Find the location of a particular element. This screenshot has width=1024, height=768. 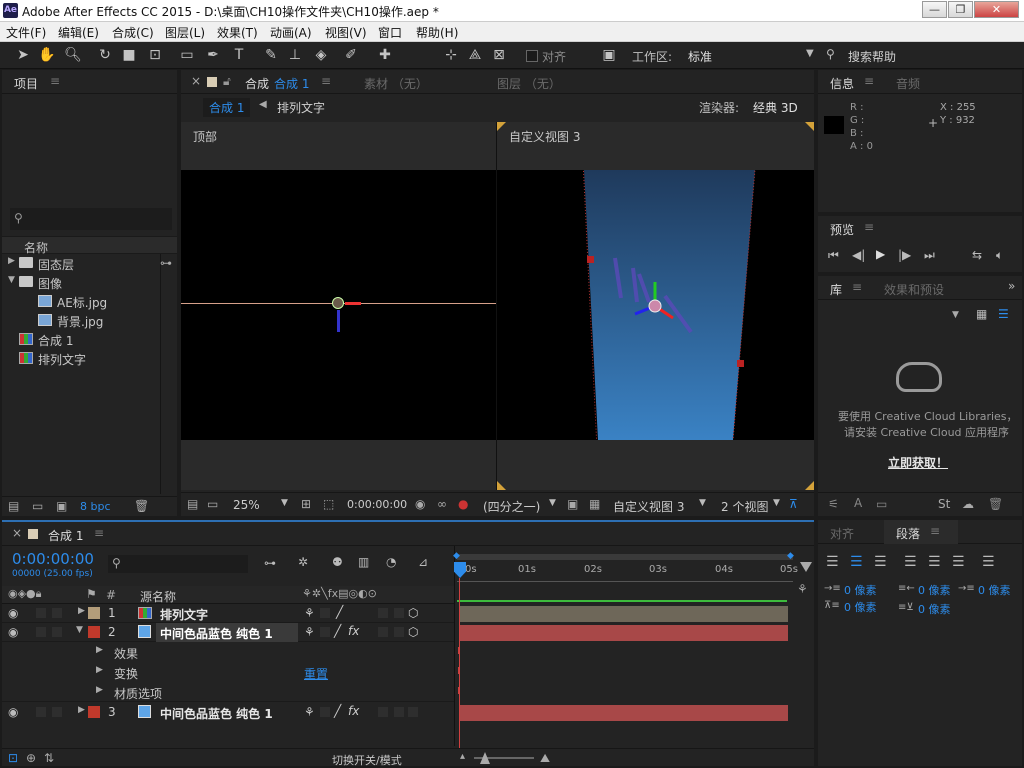

region-of-interest-icon: ⬚ is located at coordinates (328, 504).